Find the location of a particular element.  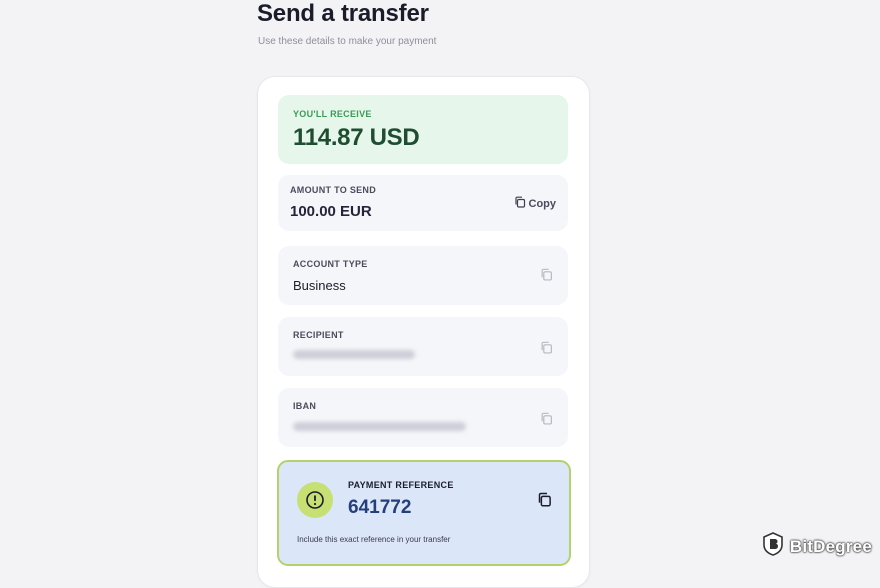

receive-label: YOU'LL RECEIVE is located at coordinates (332, 114).